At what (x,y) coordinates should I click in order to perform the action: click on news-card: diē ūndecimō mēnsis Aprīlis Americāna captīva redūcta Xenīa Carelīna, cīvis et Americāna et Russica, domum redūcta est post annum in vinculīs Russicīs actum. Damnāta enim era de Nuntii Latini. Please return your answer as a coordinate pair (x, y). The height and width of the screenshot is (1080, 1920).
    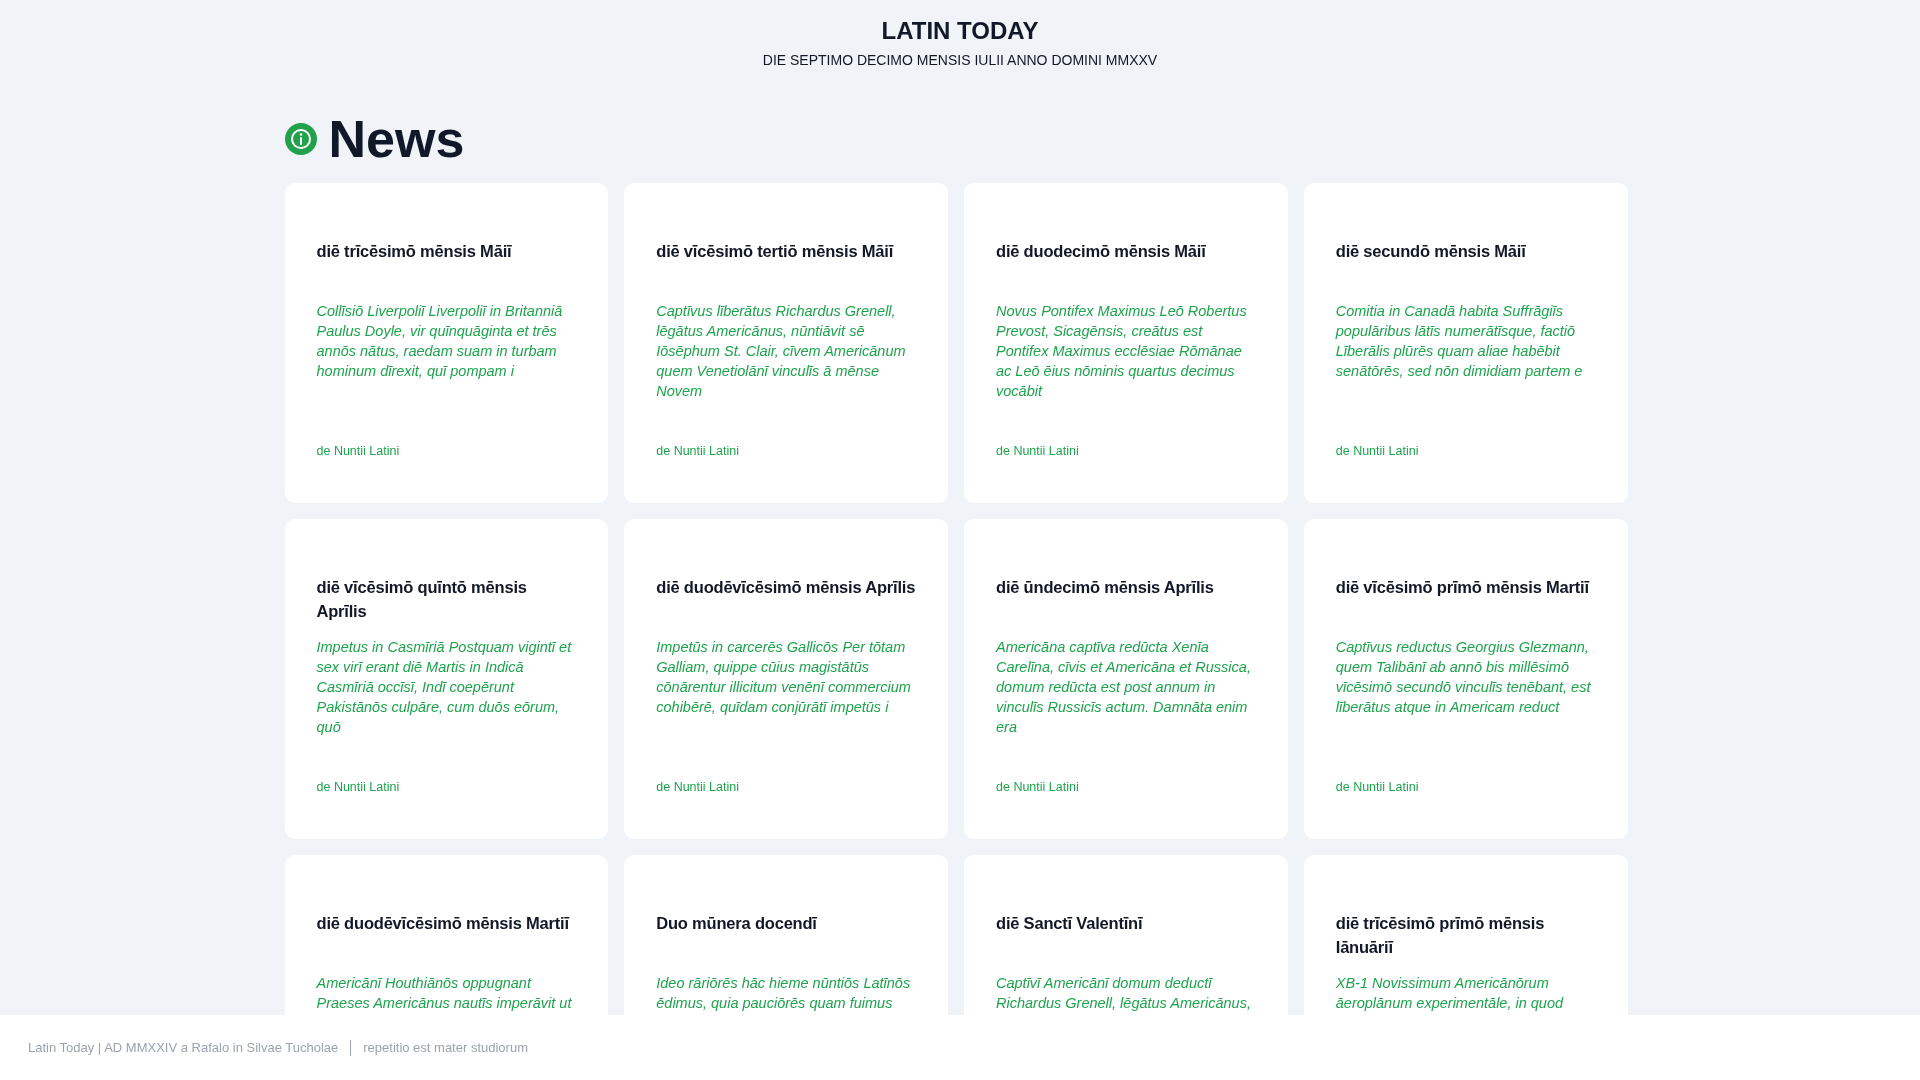
    Looking at the image, I should click on (1126, 679).